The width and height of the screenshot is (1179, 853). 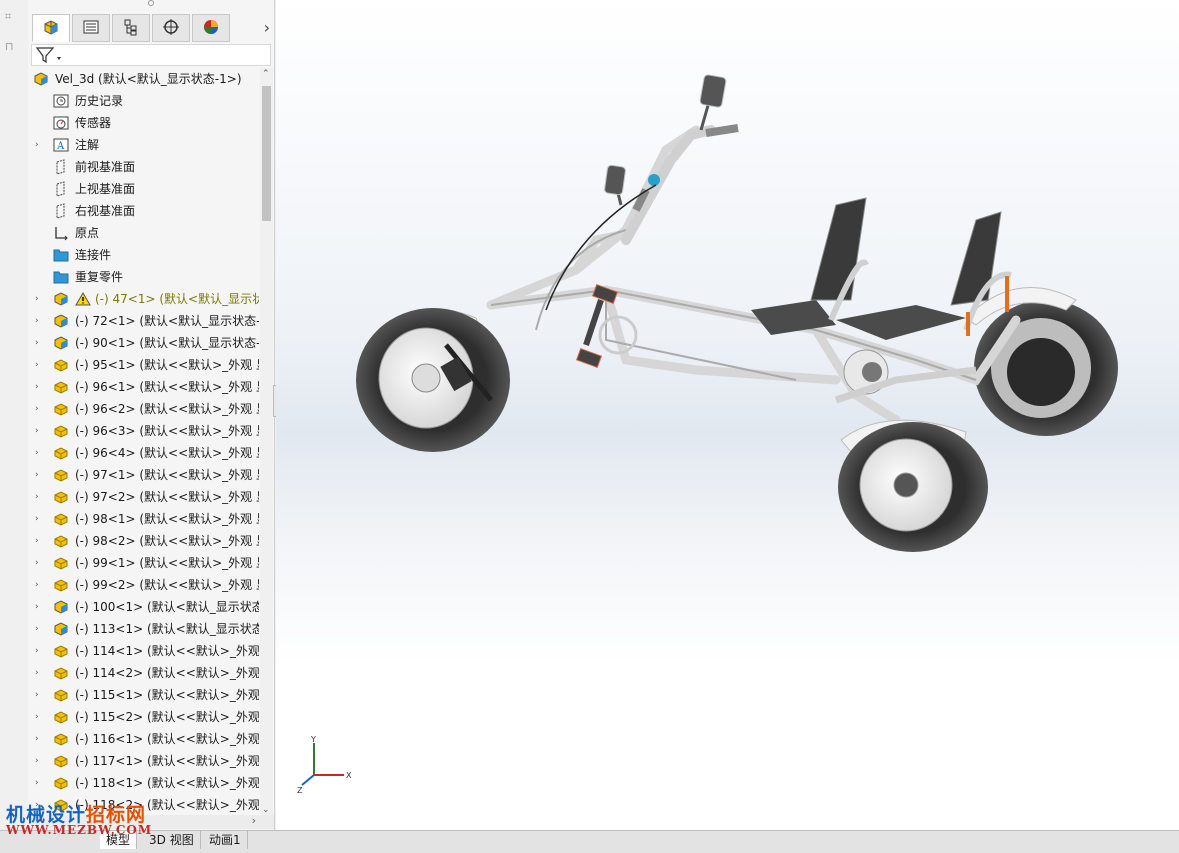 I want to click on tree-item-label: (-) 99<1> (默认<<默认>_外观 显, so click(x=167, y=563).